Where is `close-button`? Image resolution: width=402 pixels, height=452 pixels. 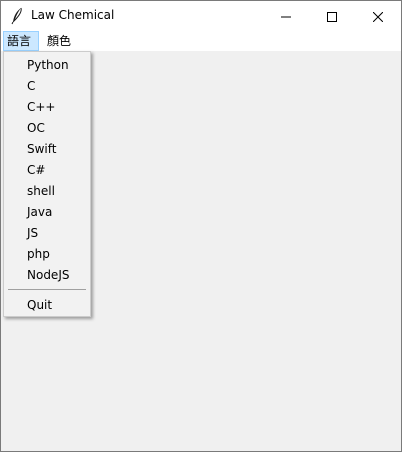
close-button is located at coordinates (378, 16).